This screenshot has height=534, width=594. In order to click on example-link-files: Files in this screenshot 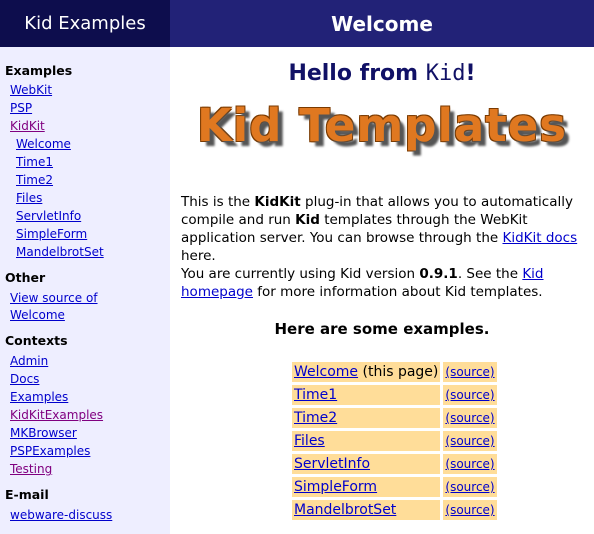, I will do `click(309, 441)`.